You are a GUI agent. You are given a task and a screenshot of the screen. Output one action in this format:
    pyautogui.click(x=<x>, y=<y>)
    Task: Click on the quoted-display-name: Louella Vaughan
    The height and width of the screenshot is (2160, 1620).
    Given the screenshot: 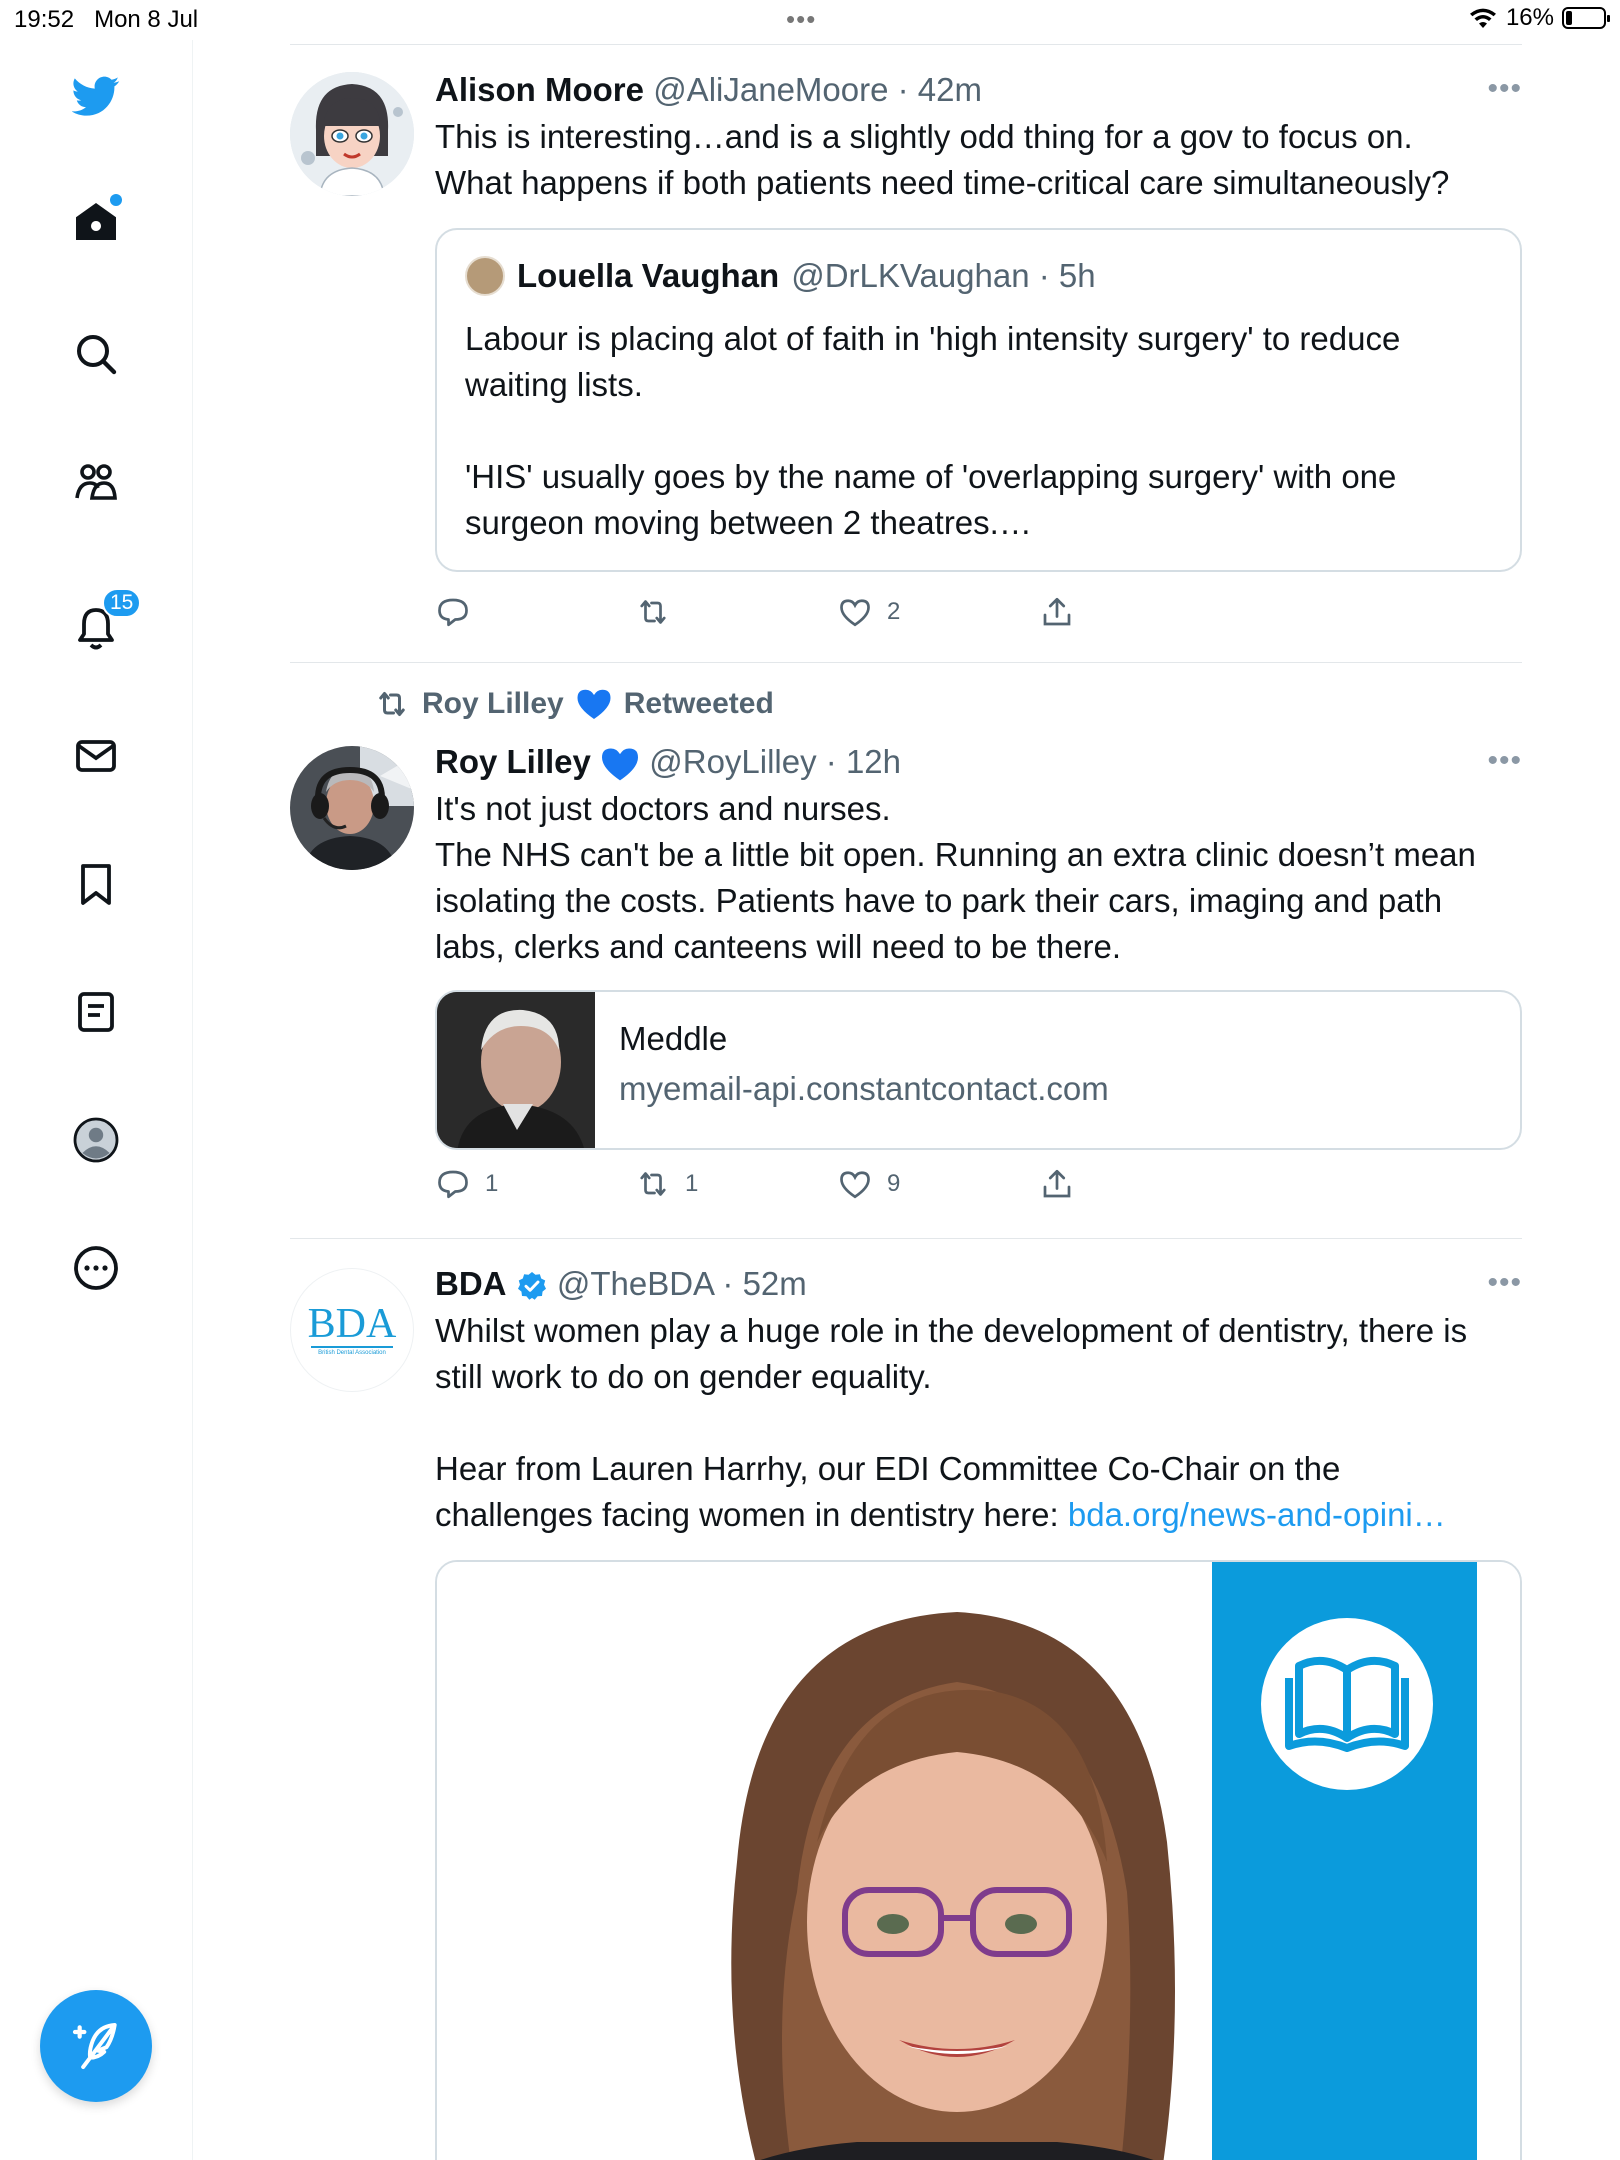 What is the action you would take?
    pyautogui.click(x=648, y=275)
    